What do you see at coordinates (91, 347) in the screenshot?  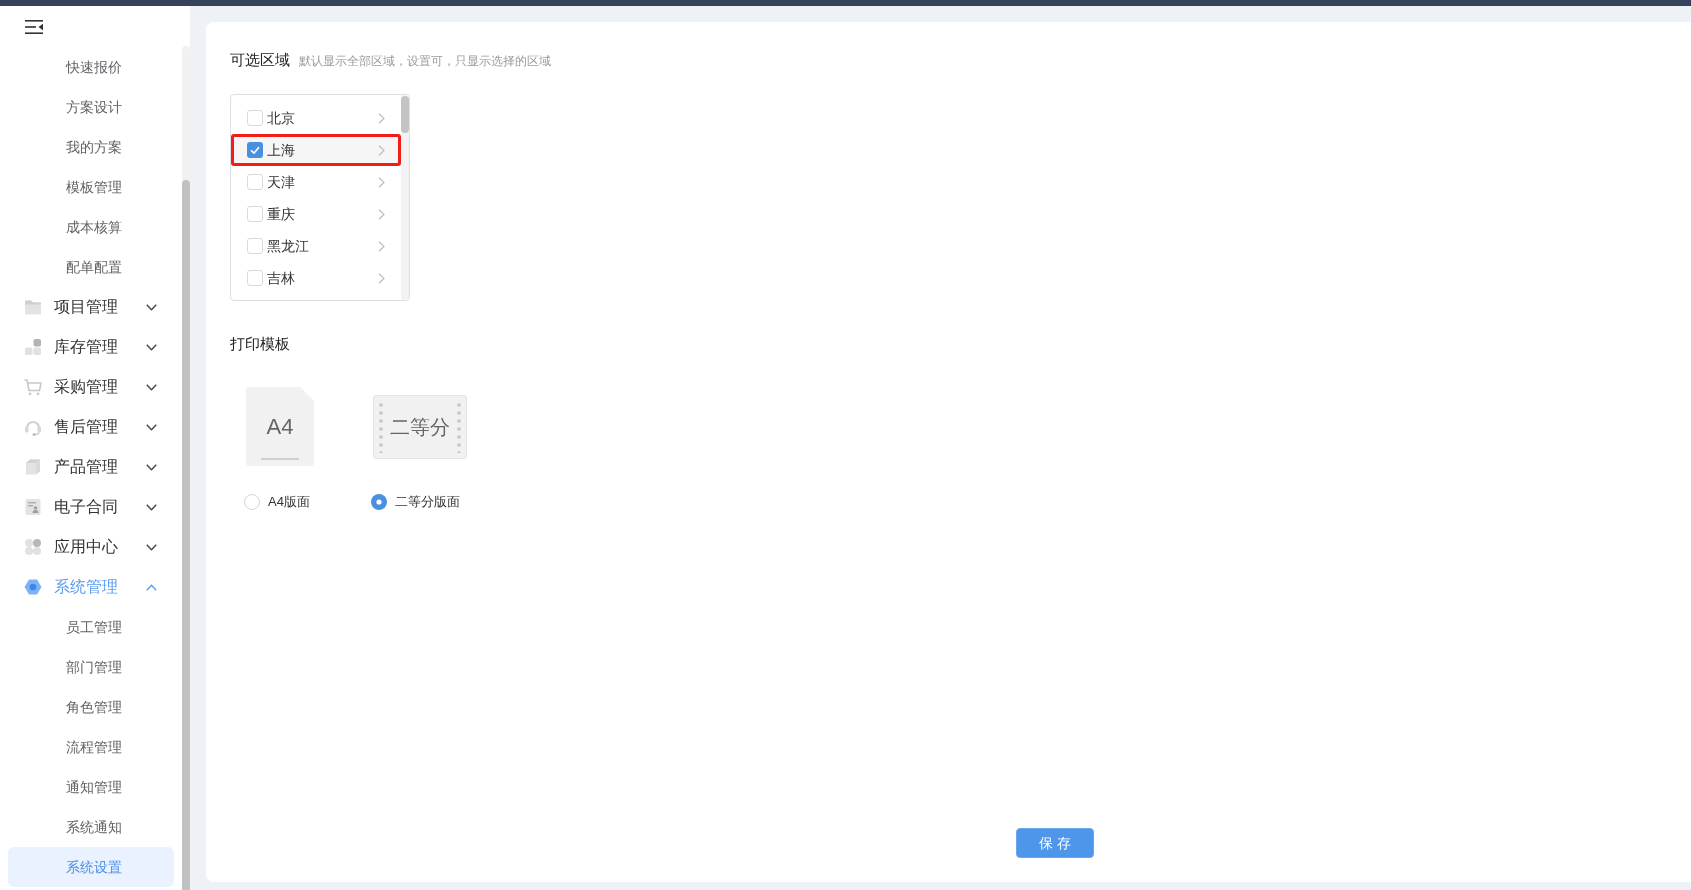 I see `sidebar-group: 库存管理` at bounding box center [91, 347].